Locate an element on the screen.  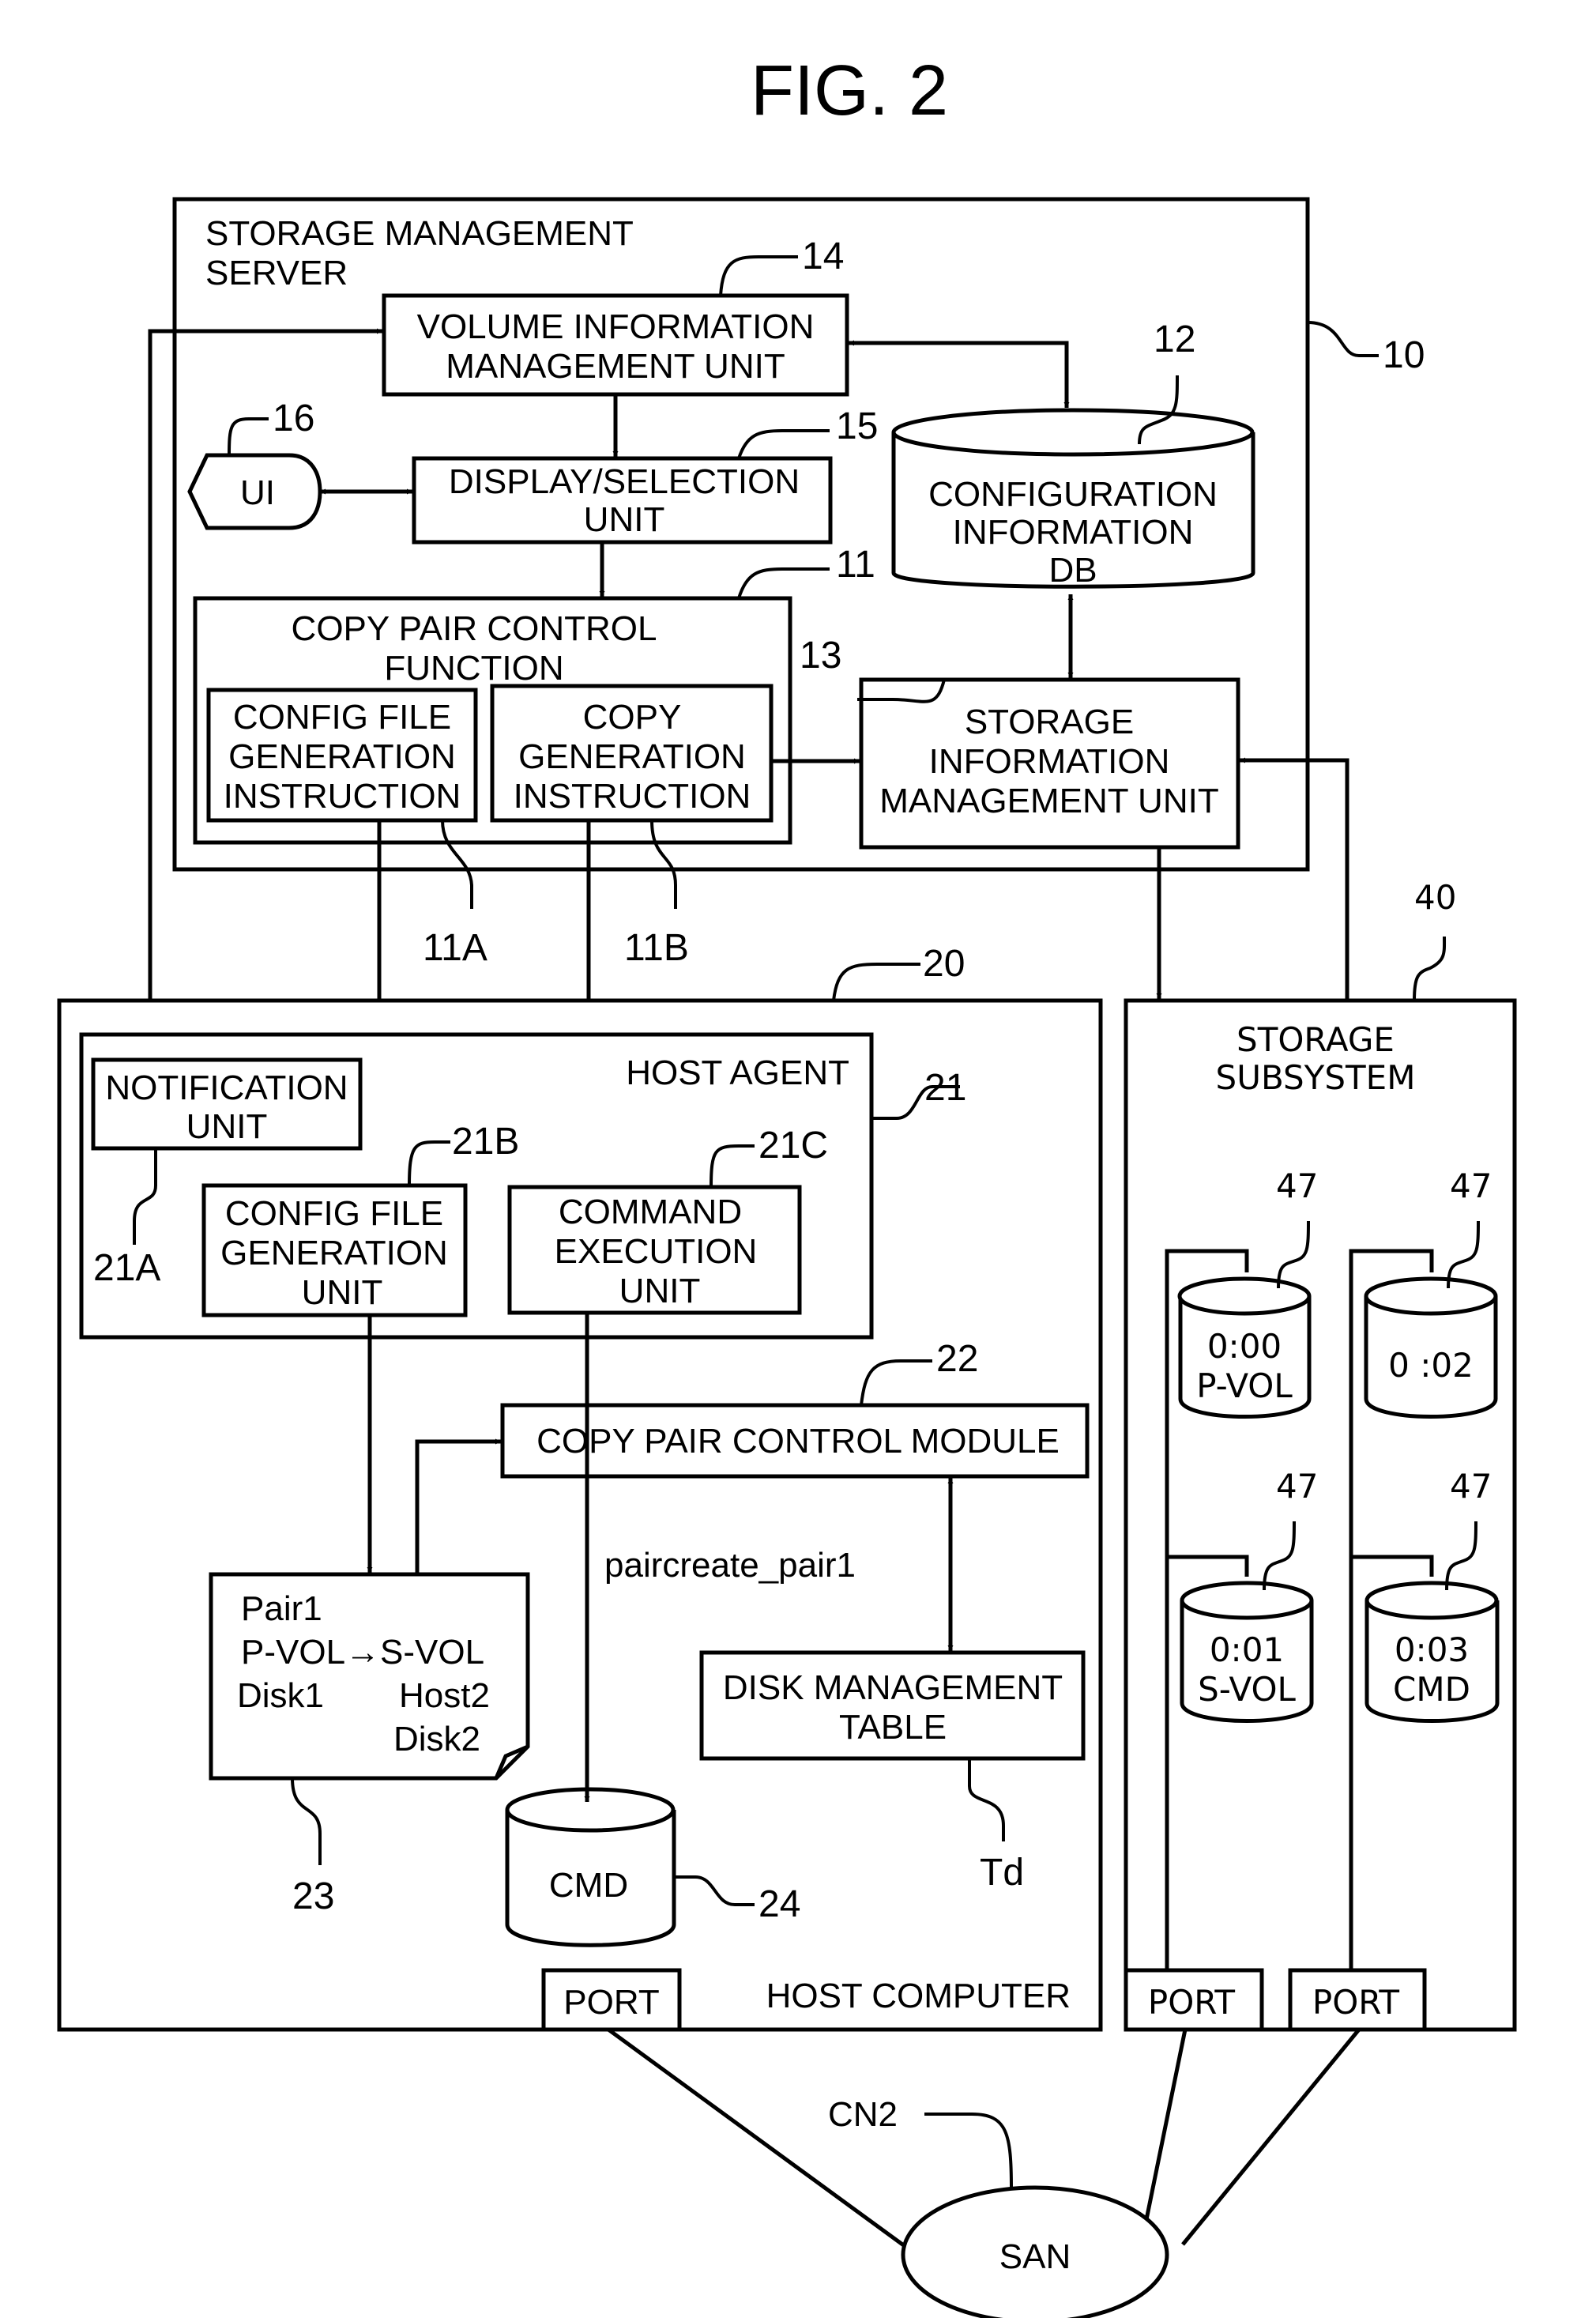
storage-port-1-label: PORT is located at coordinates (1192, 2002).